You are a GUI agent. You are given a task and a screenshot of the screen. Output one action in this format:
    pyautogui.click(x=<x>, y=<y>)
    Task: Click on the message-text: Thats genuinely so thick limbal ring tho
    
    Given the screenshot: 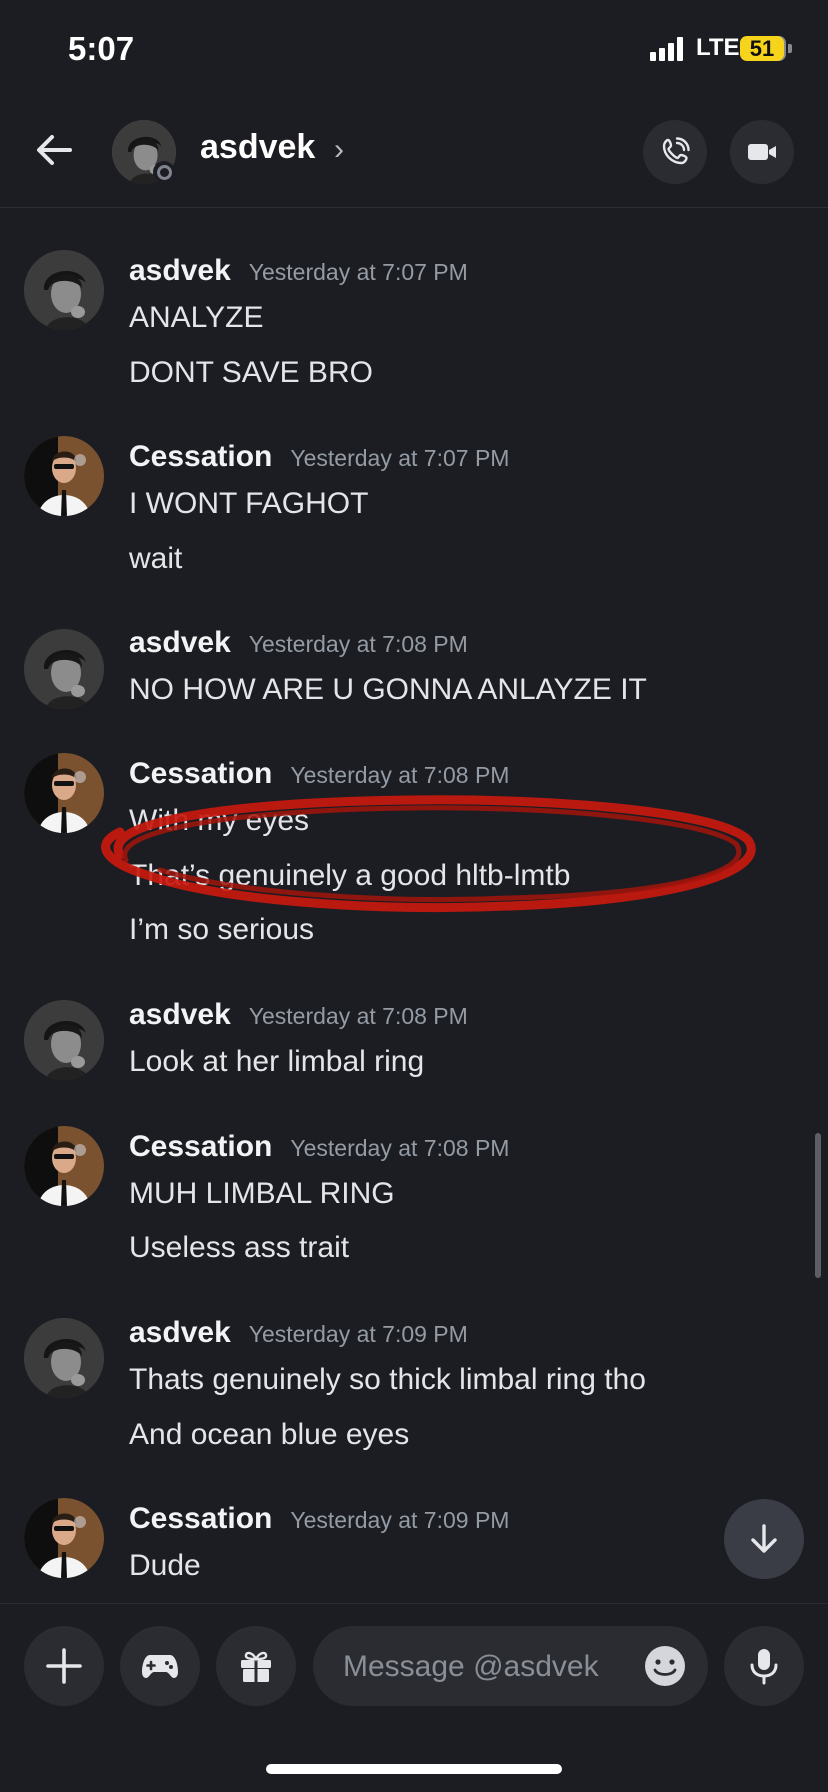 What is the action you would take?
    pyautogui.click(x=387, y=1379)
    